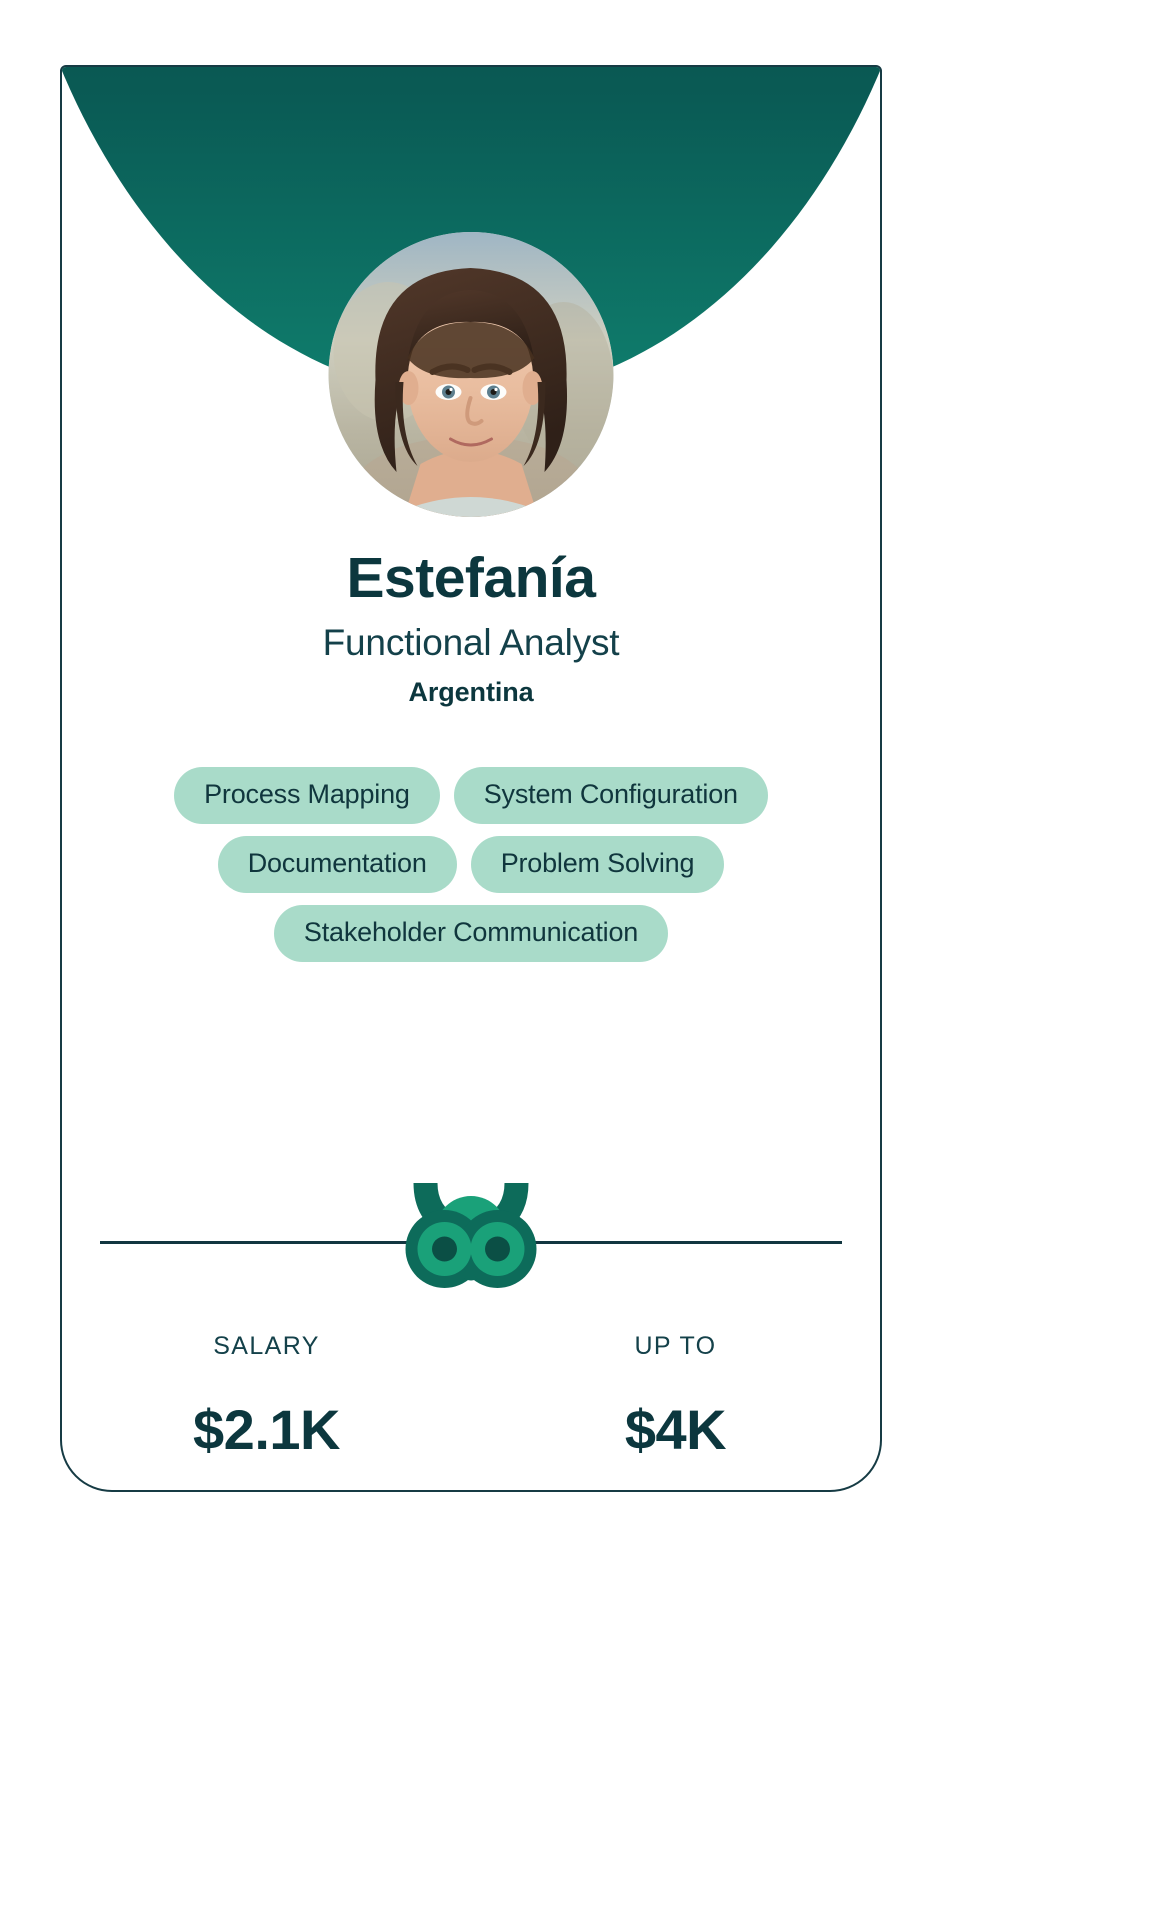 This screenshot has height=1920, width=1151. What do you see at coordinates (471, 691) in the screenshot?
I see `country-label: Argentina` at bounding box center [471, 691].